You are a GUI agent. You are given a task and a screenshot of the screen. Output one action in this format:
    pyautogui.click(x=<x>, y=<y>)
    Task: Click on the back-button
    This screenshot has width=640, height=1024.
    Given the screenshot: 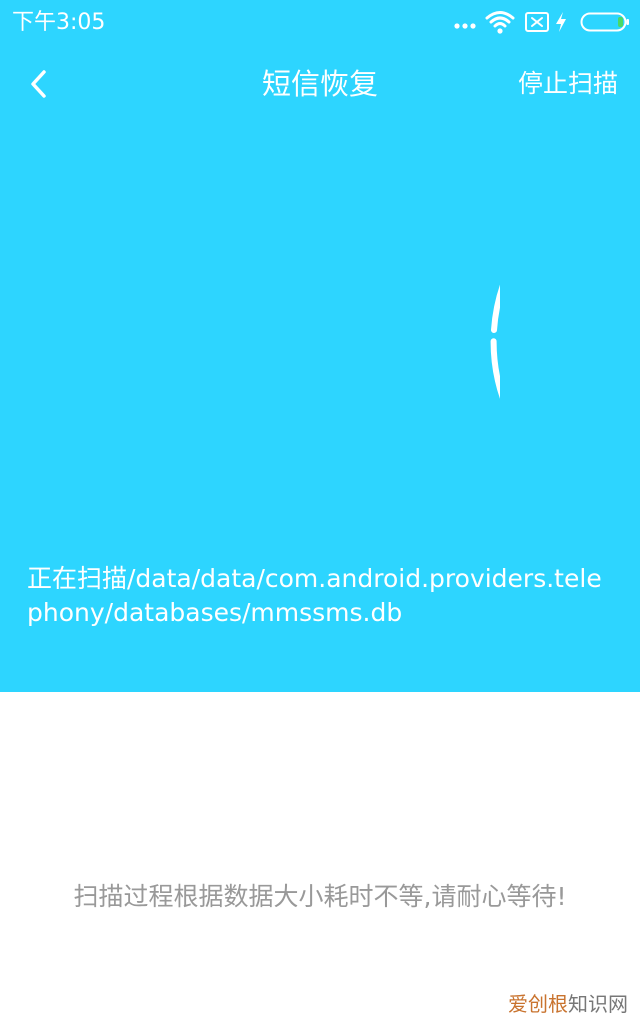 What is the action you would take?
    pyautogui.click(x=40, y=84)
    